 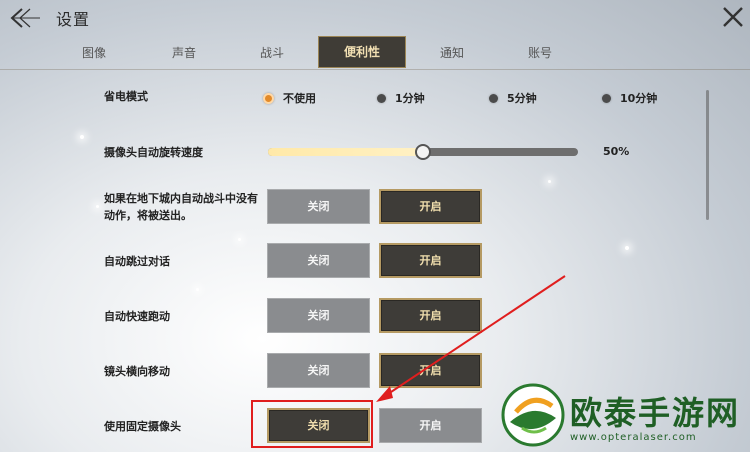 I want to click on camera-pan-on-button: 开启, so click(x=430, y=370).